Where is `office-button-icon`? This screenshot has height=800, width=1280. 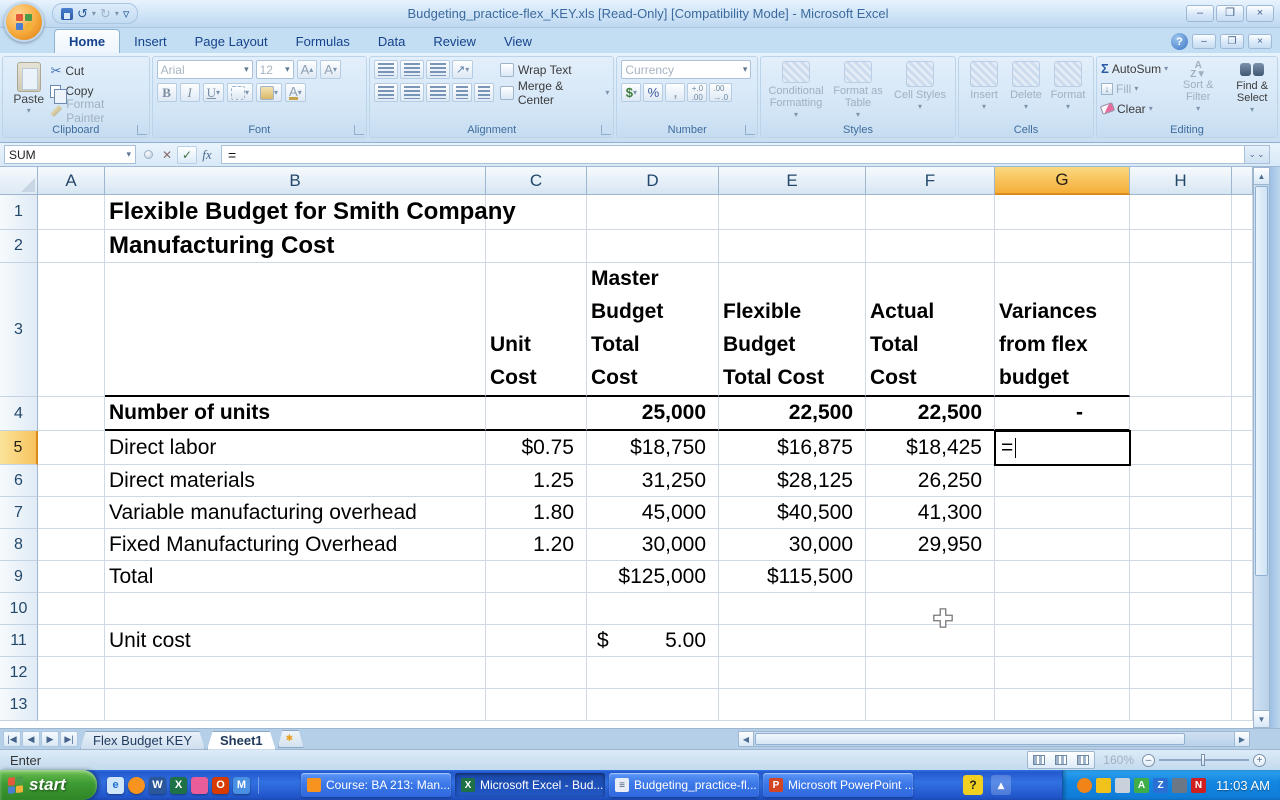
office-button-icon is located at coordinates (24, 22).